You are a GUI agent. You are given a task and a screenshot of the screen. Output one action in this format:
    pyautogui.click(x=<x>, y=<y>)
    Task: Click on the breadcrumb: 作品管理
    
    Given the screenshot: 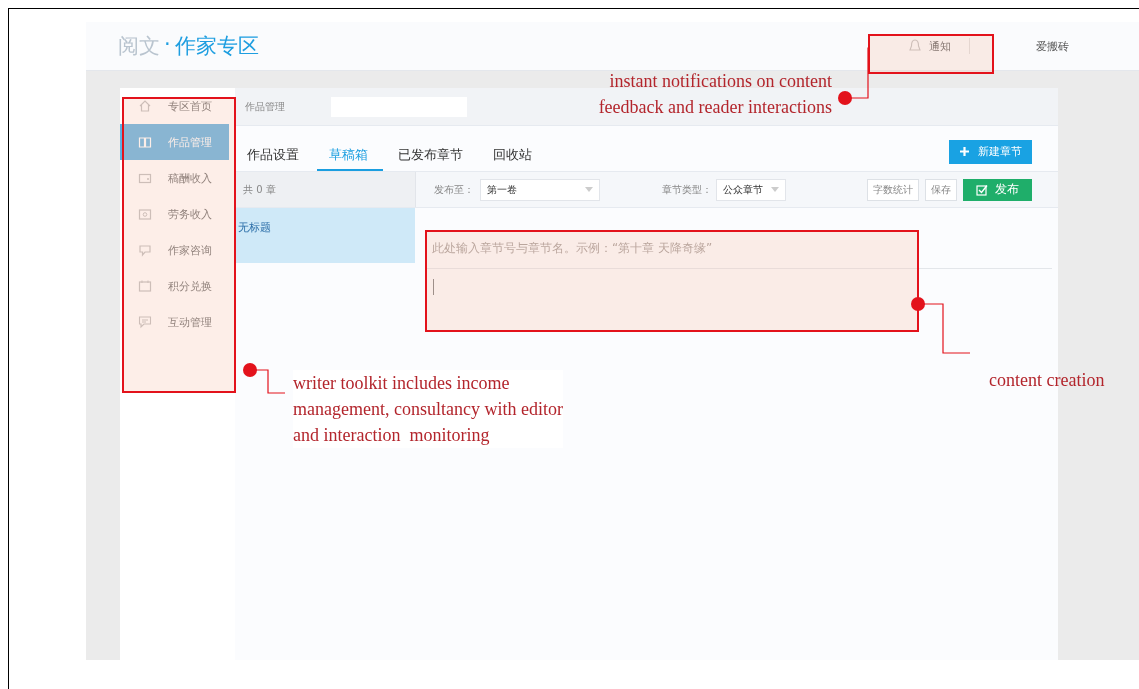 What is the action you would take?
    pyautogui.click(x=265, y=106)
    